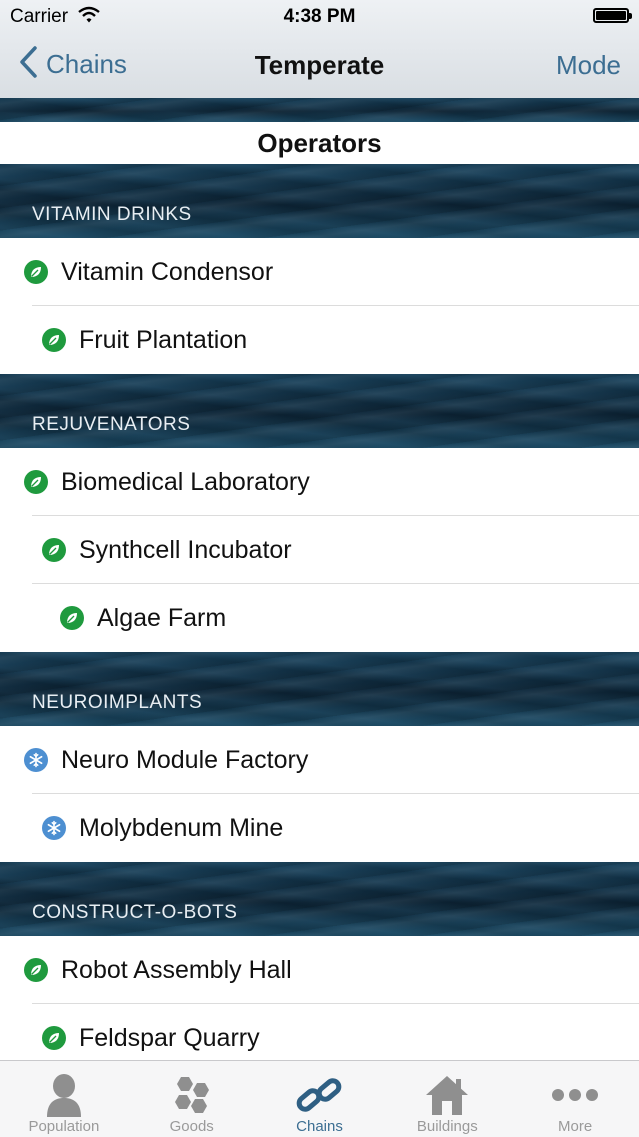  Describe the element at coordinates (447, 1095) in the screenshot. I see `house-icon` at that location.